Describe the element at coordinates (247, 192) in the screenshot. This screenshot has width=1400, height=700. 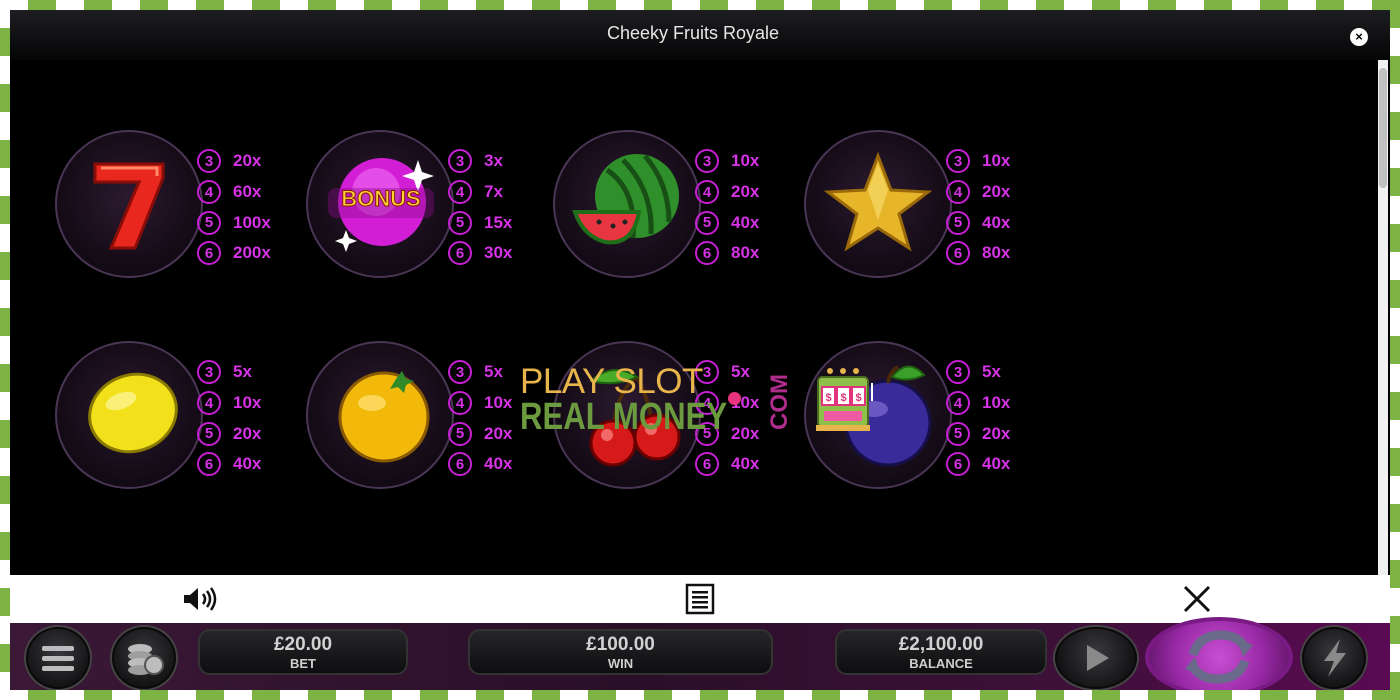
I see `payout-multiplier: 60x` at that location.